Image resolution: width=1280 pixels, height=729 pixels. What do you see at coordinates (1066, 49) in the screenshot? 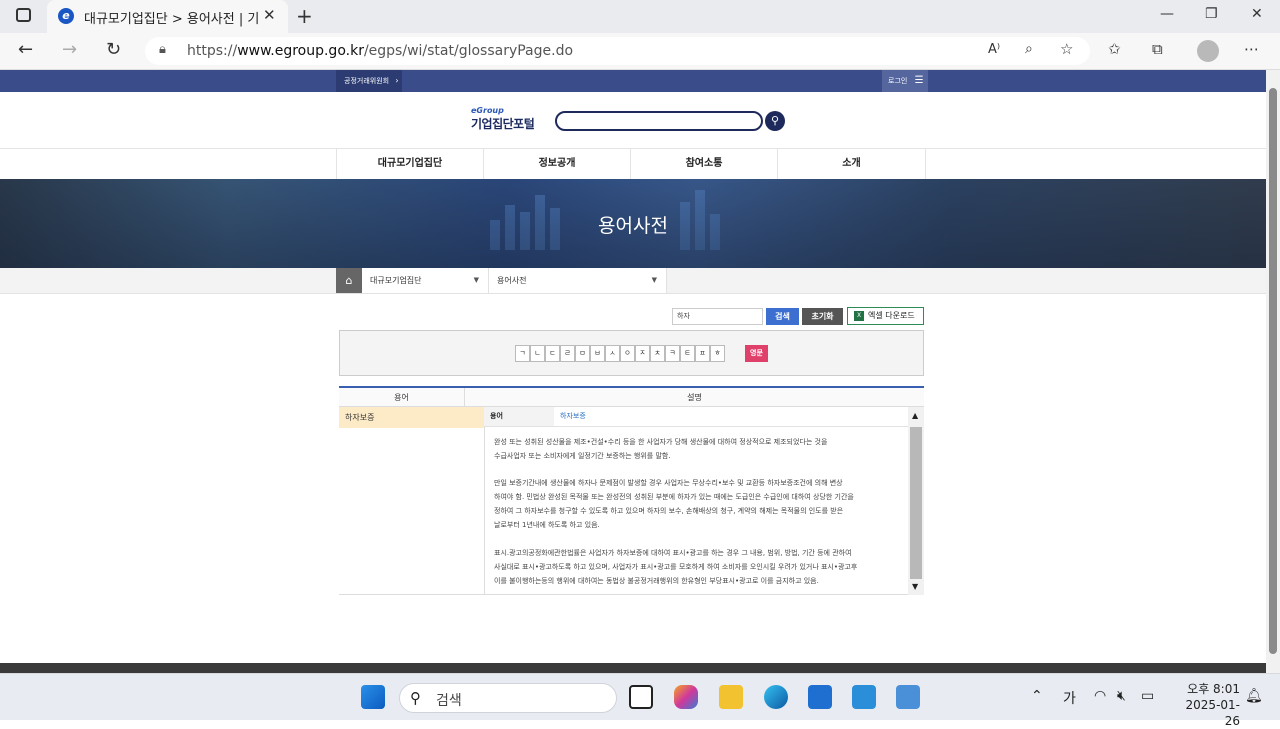
I see `add-favorite-icon: ☆` at bounding box center [1066, 49].